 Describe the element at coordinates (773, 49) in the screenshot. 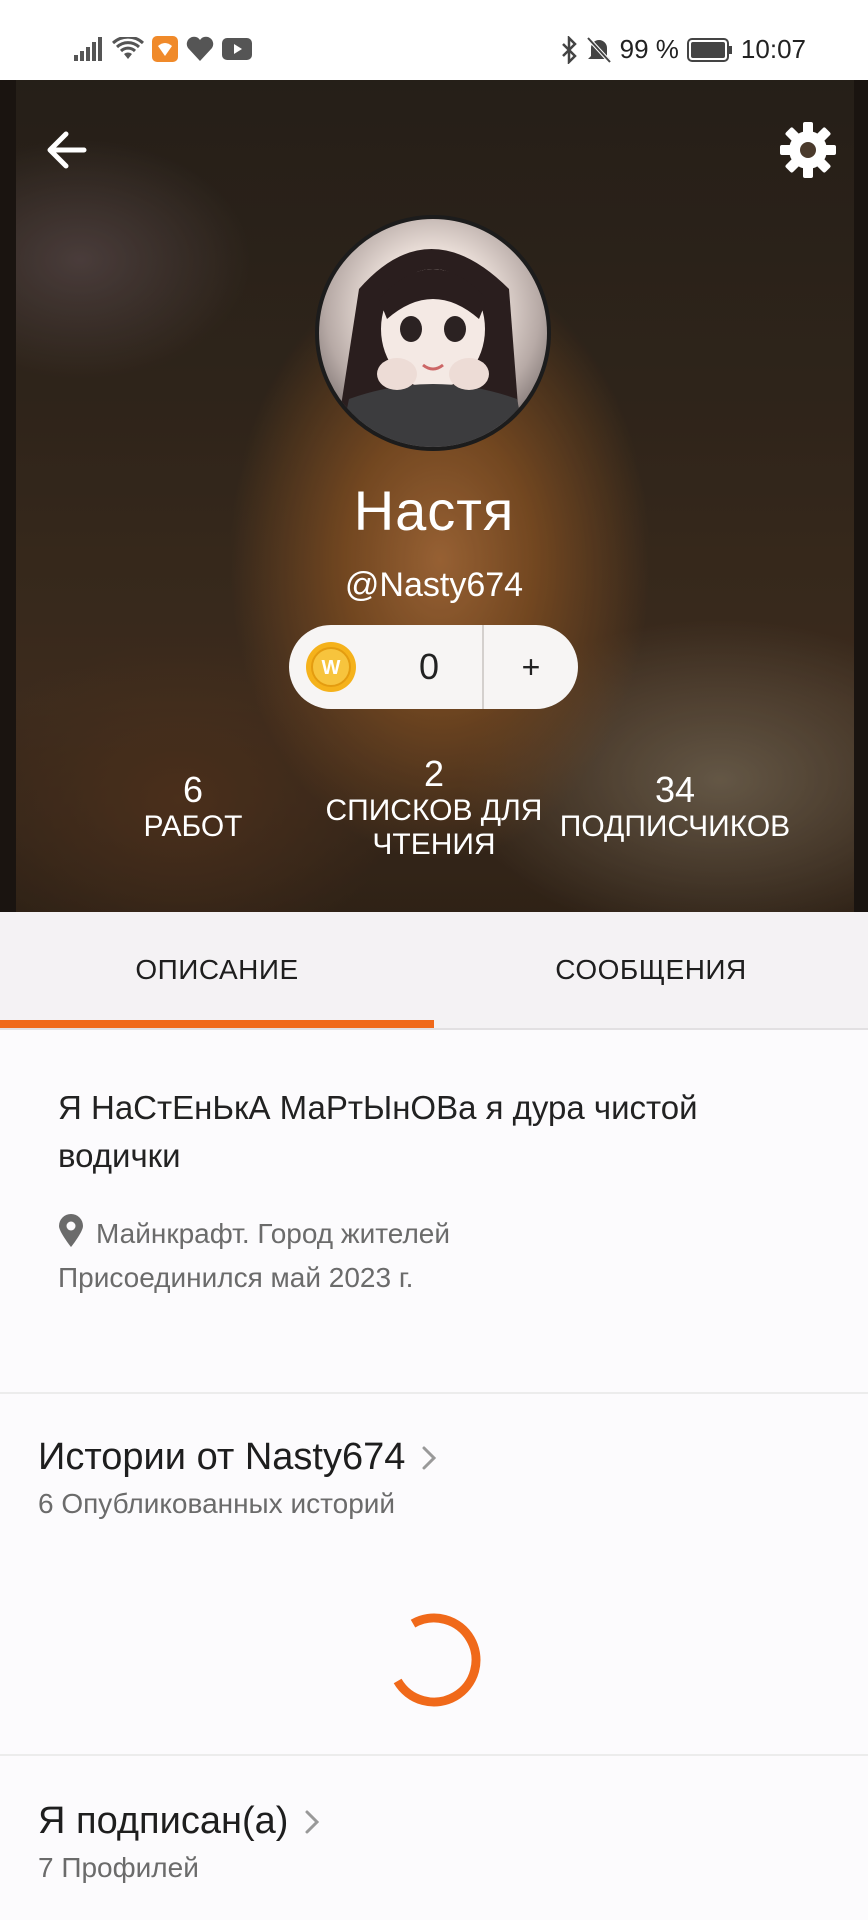

I see `clock: 10:07` at that location.